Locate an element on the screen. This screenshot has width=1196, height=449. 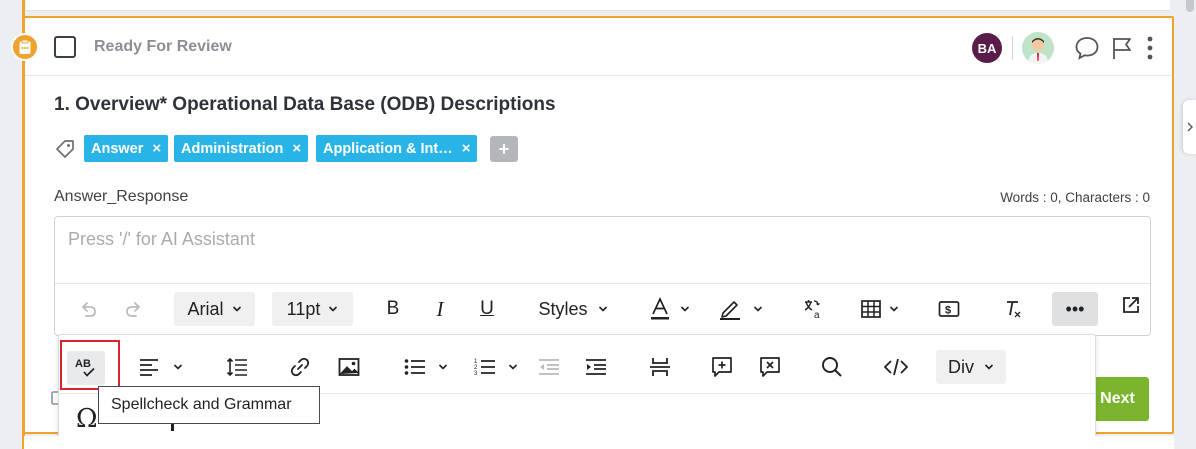
source-code-icon is located at coordinates (896, 367).